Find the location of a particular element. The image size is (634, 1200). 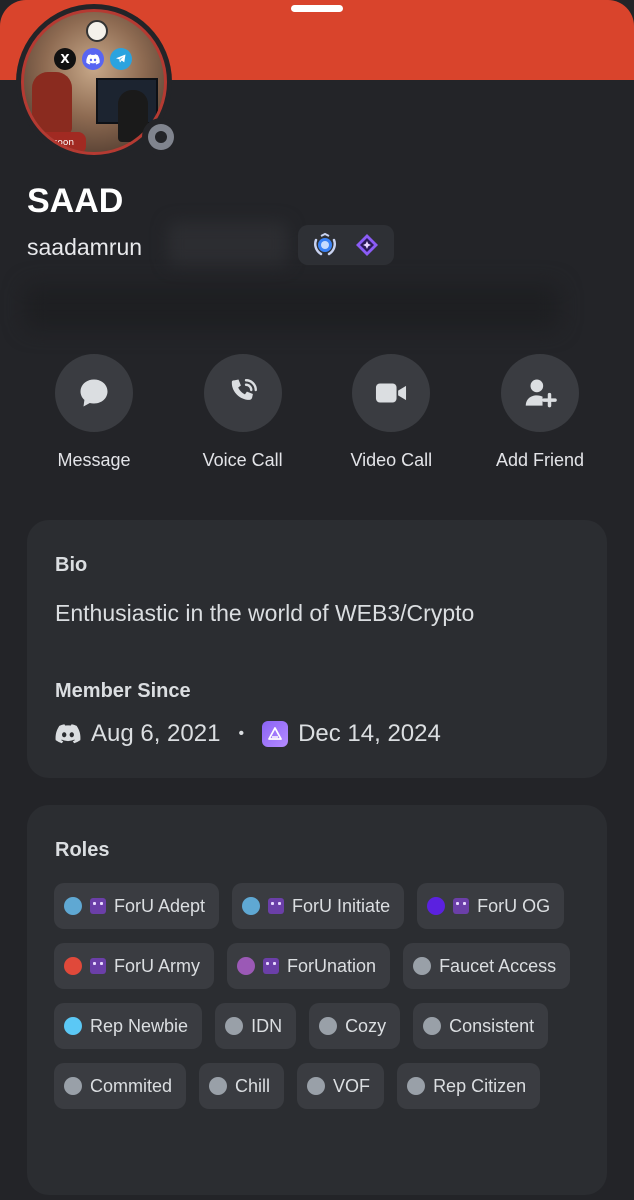

role-label: ForU OG is located at coordinates (514, 905).